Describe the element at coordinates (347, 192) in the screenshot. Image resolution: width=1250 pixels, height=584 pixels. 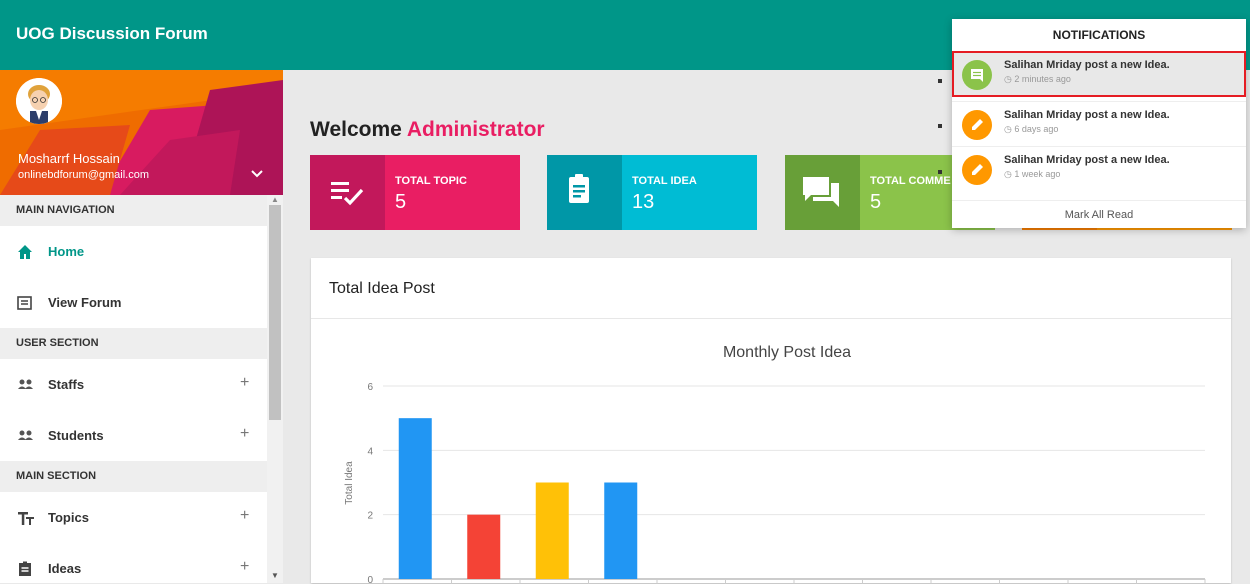
I see `playlist-check-icon` at that location.